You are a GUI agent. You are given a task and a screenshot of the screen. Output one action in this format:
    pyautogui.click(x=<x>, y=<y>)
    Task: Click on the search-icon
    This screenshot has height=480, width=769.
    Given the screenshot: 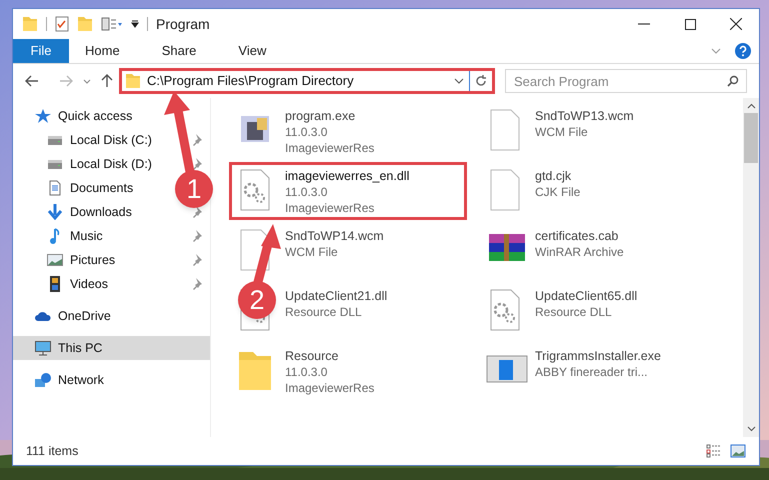 What is the action you would take?
    pyautogui.click(x=733, y=81)
    